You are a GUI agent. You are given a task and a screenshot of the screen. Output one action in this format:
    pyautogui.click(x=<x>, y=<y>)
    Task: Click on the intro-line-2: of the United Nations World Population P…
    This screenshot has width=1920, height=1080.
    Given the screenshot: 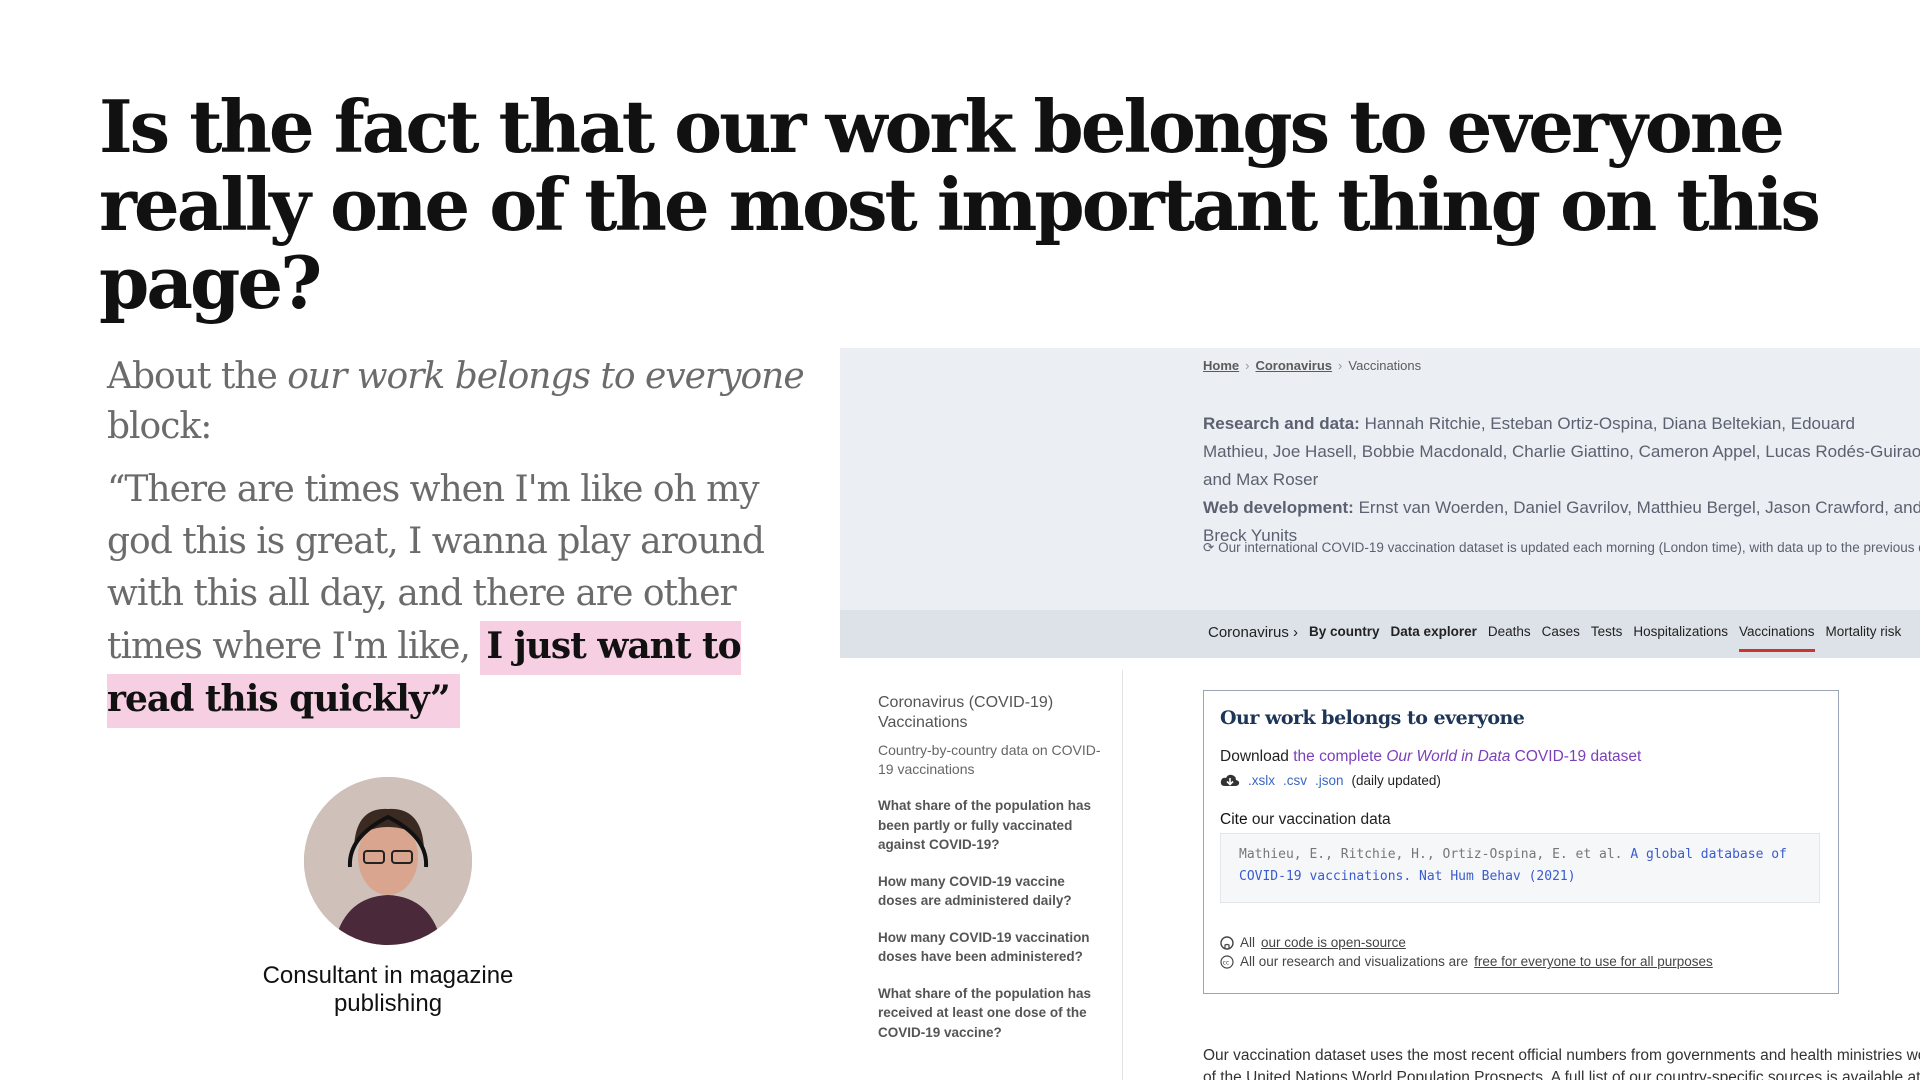 What is the action you would take?
    pyautogui.click(x=1561, y=1074)
    